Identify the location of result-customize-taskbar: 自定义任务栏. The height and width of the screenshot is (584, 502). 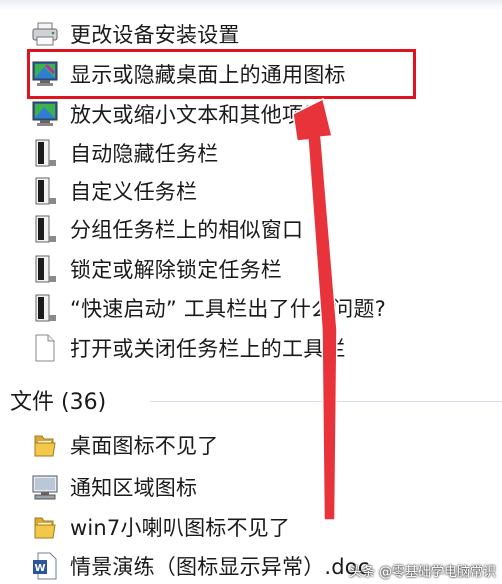
(250, 191).